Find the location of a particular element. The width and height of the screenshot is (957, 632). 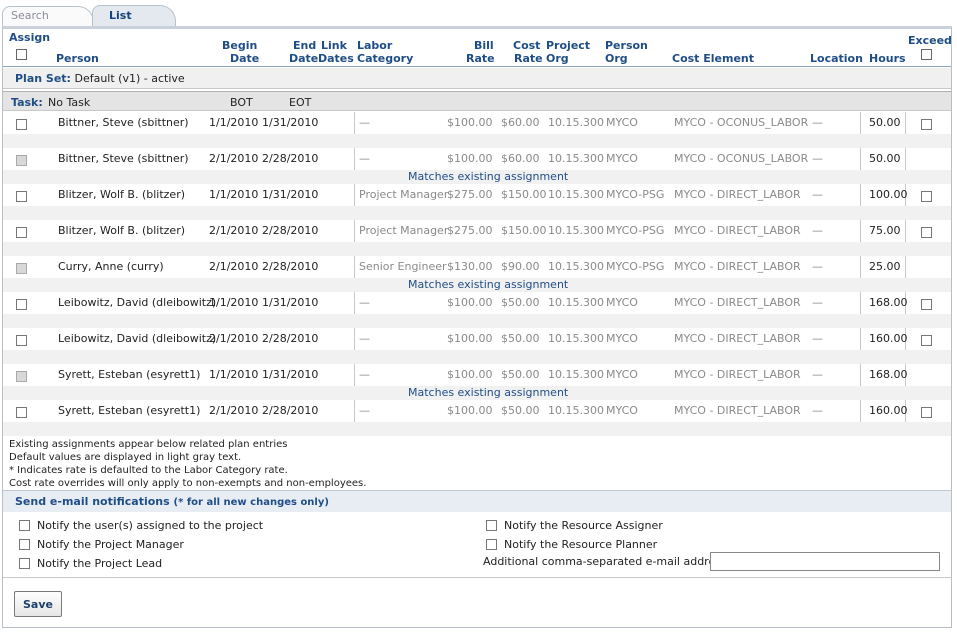

header-begin-date-1: Begin is located at coordinates (240, 45).